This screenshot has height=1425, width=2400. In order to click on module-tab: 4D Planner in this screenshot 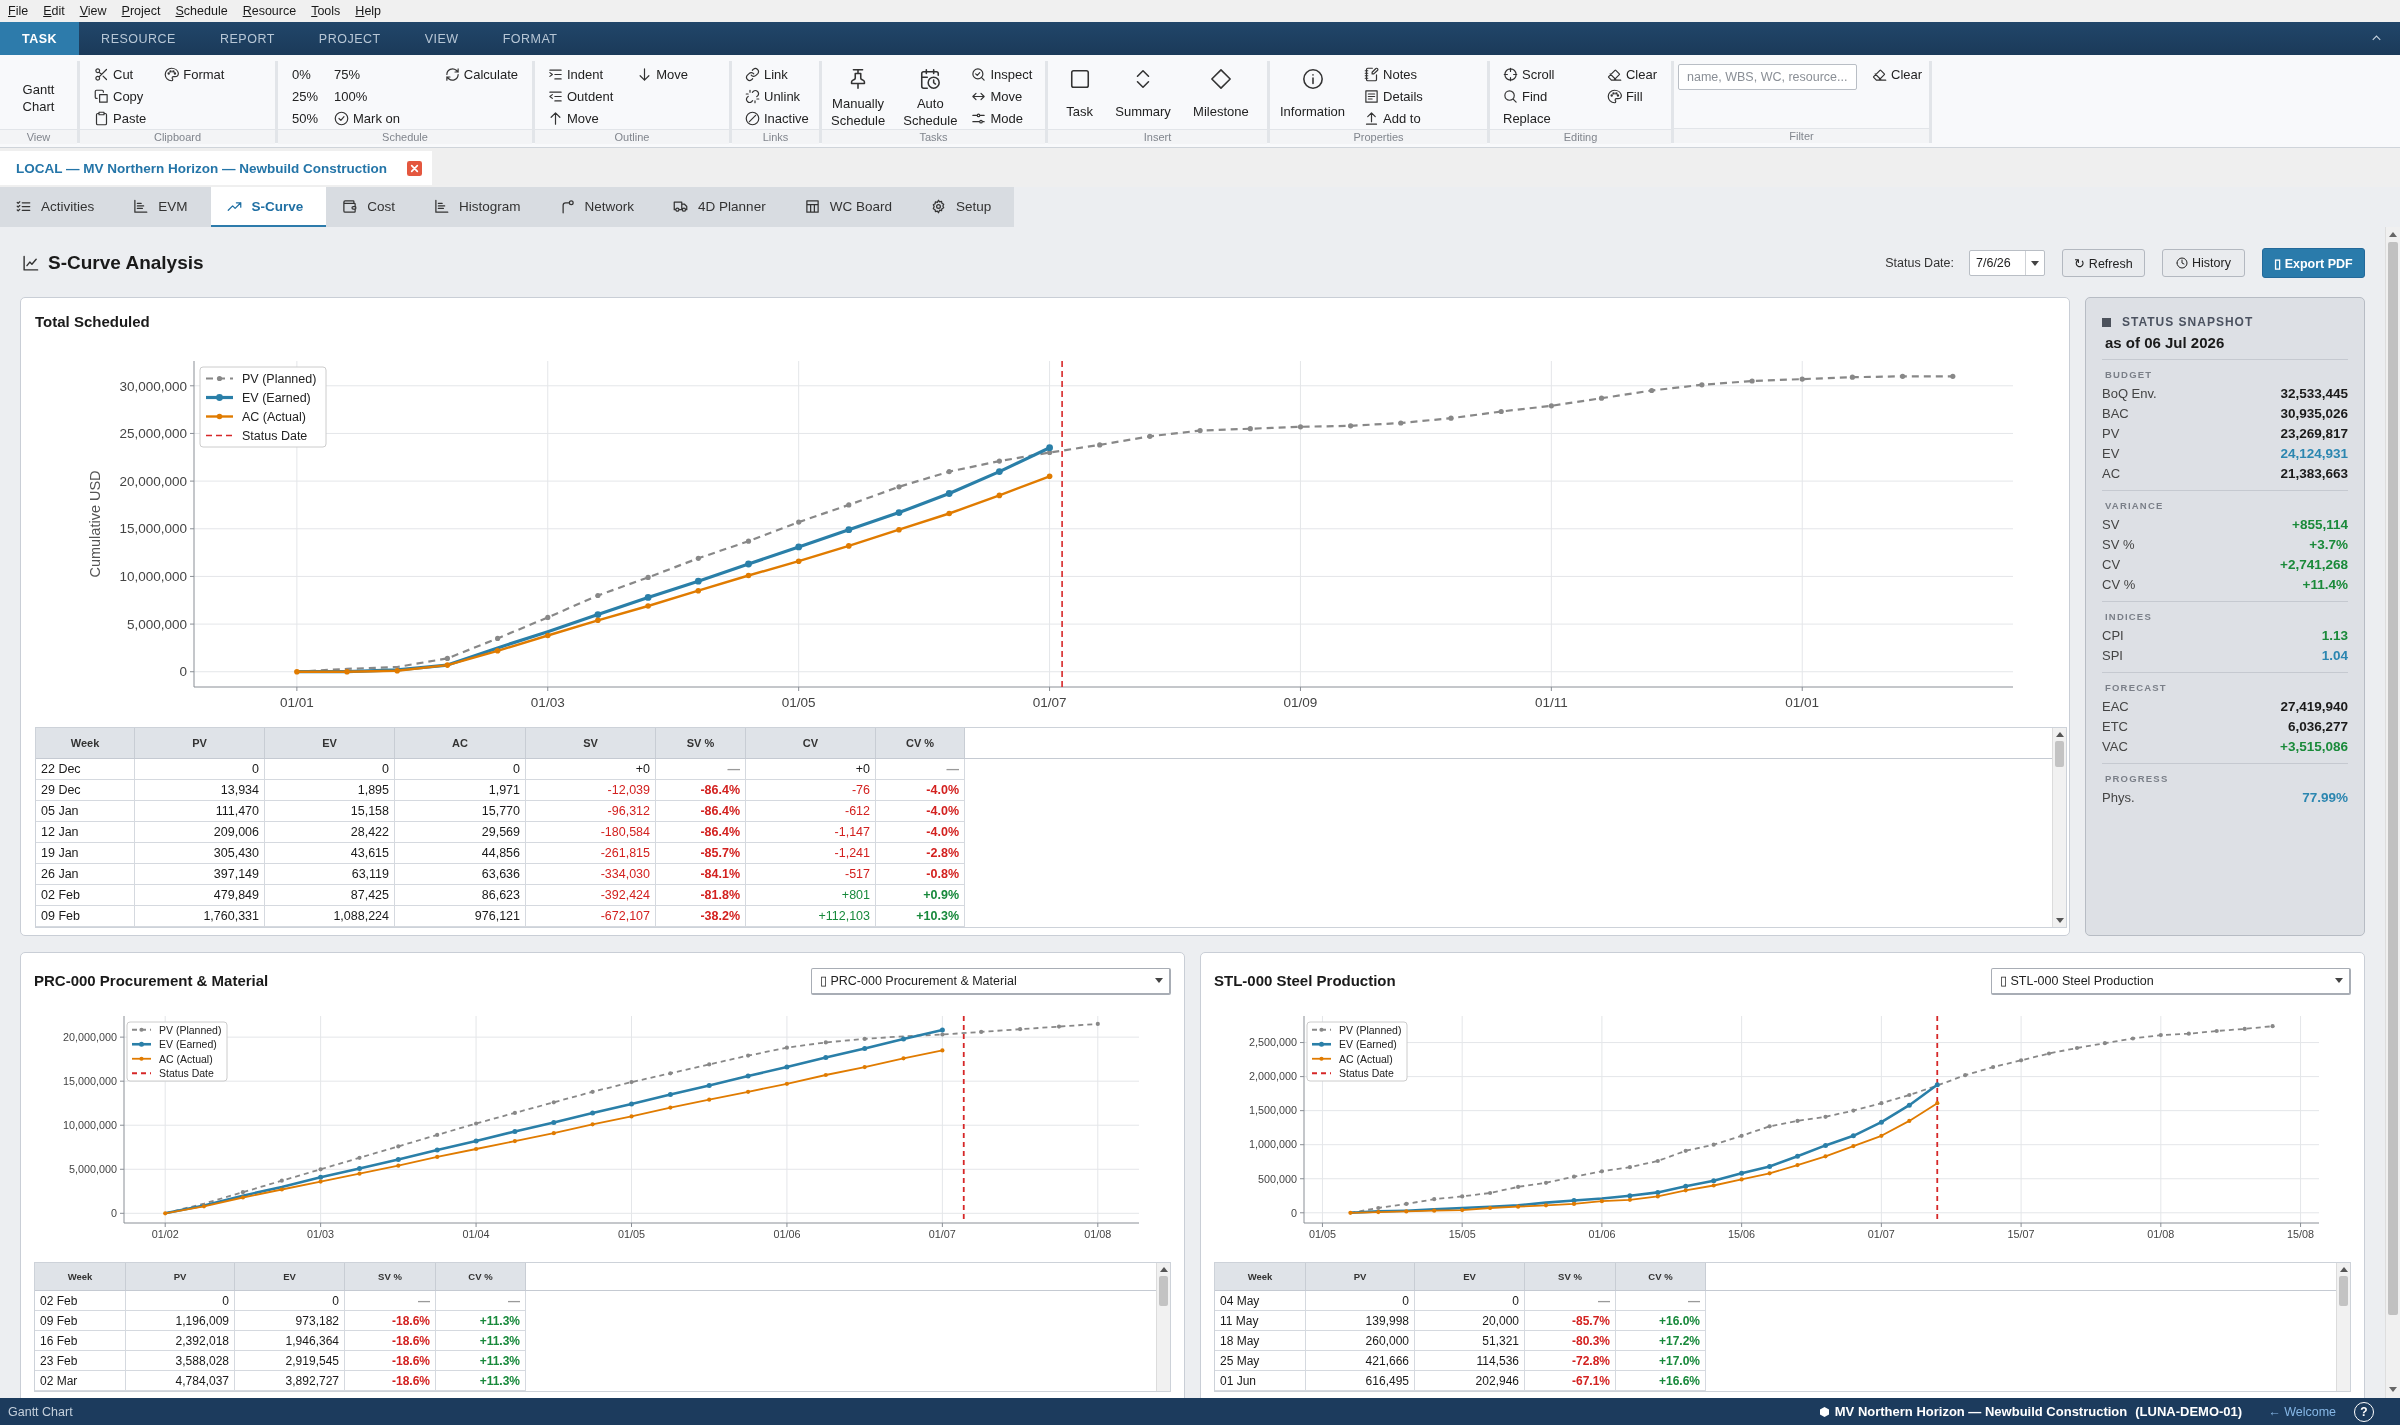, I will do `click(723, 207)`.